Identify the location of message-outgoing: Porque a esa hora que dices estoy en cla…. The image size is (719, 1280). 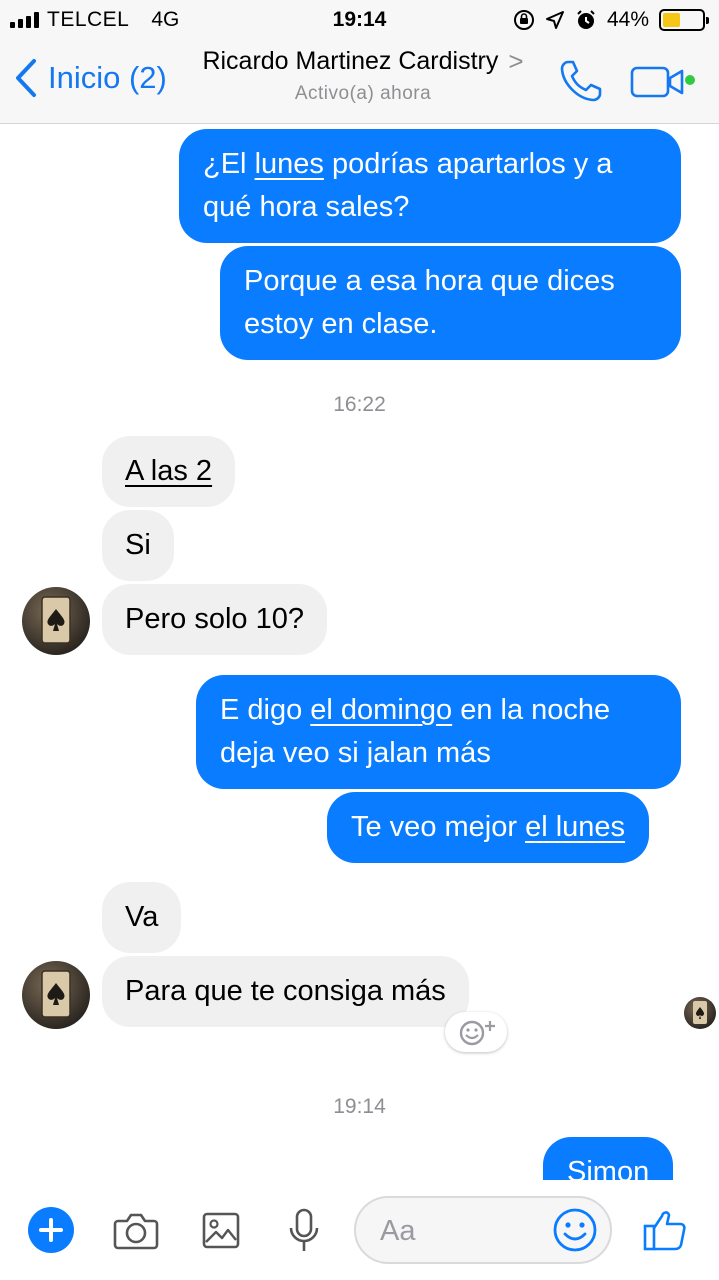
(450, 303).